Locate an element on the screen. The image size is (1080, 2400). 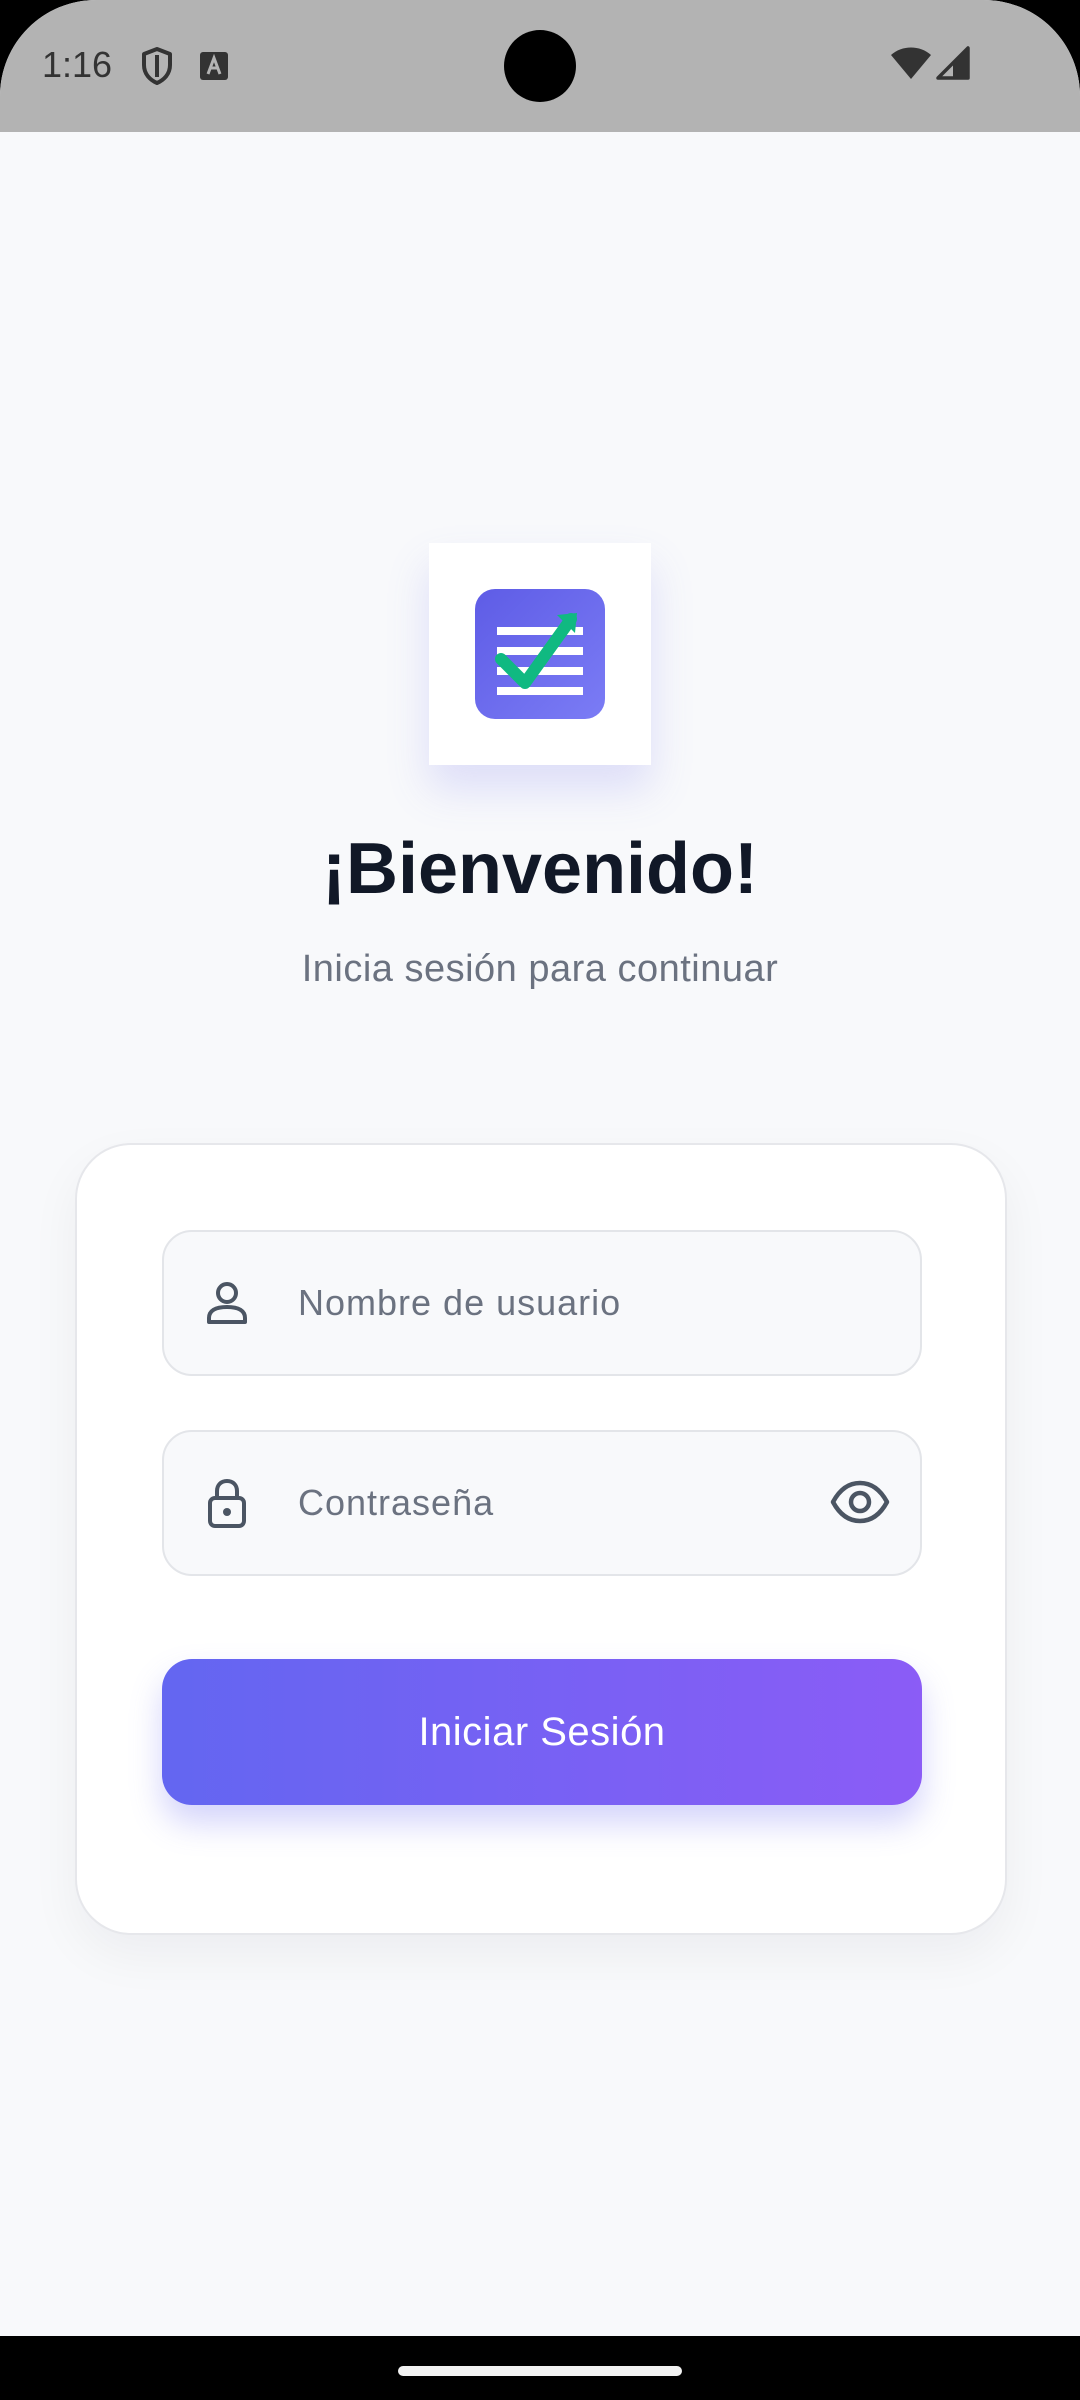
page-subtitle: Inicia sesión para continuar is located at coordinates (540, 969).